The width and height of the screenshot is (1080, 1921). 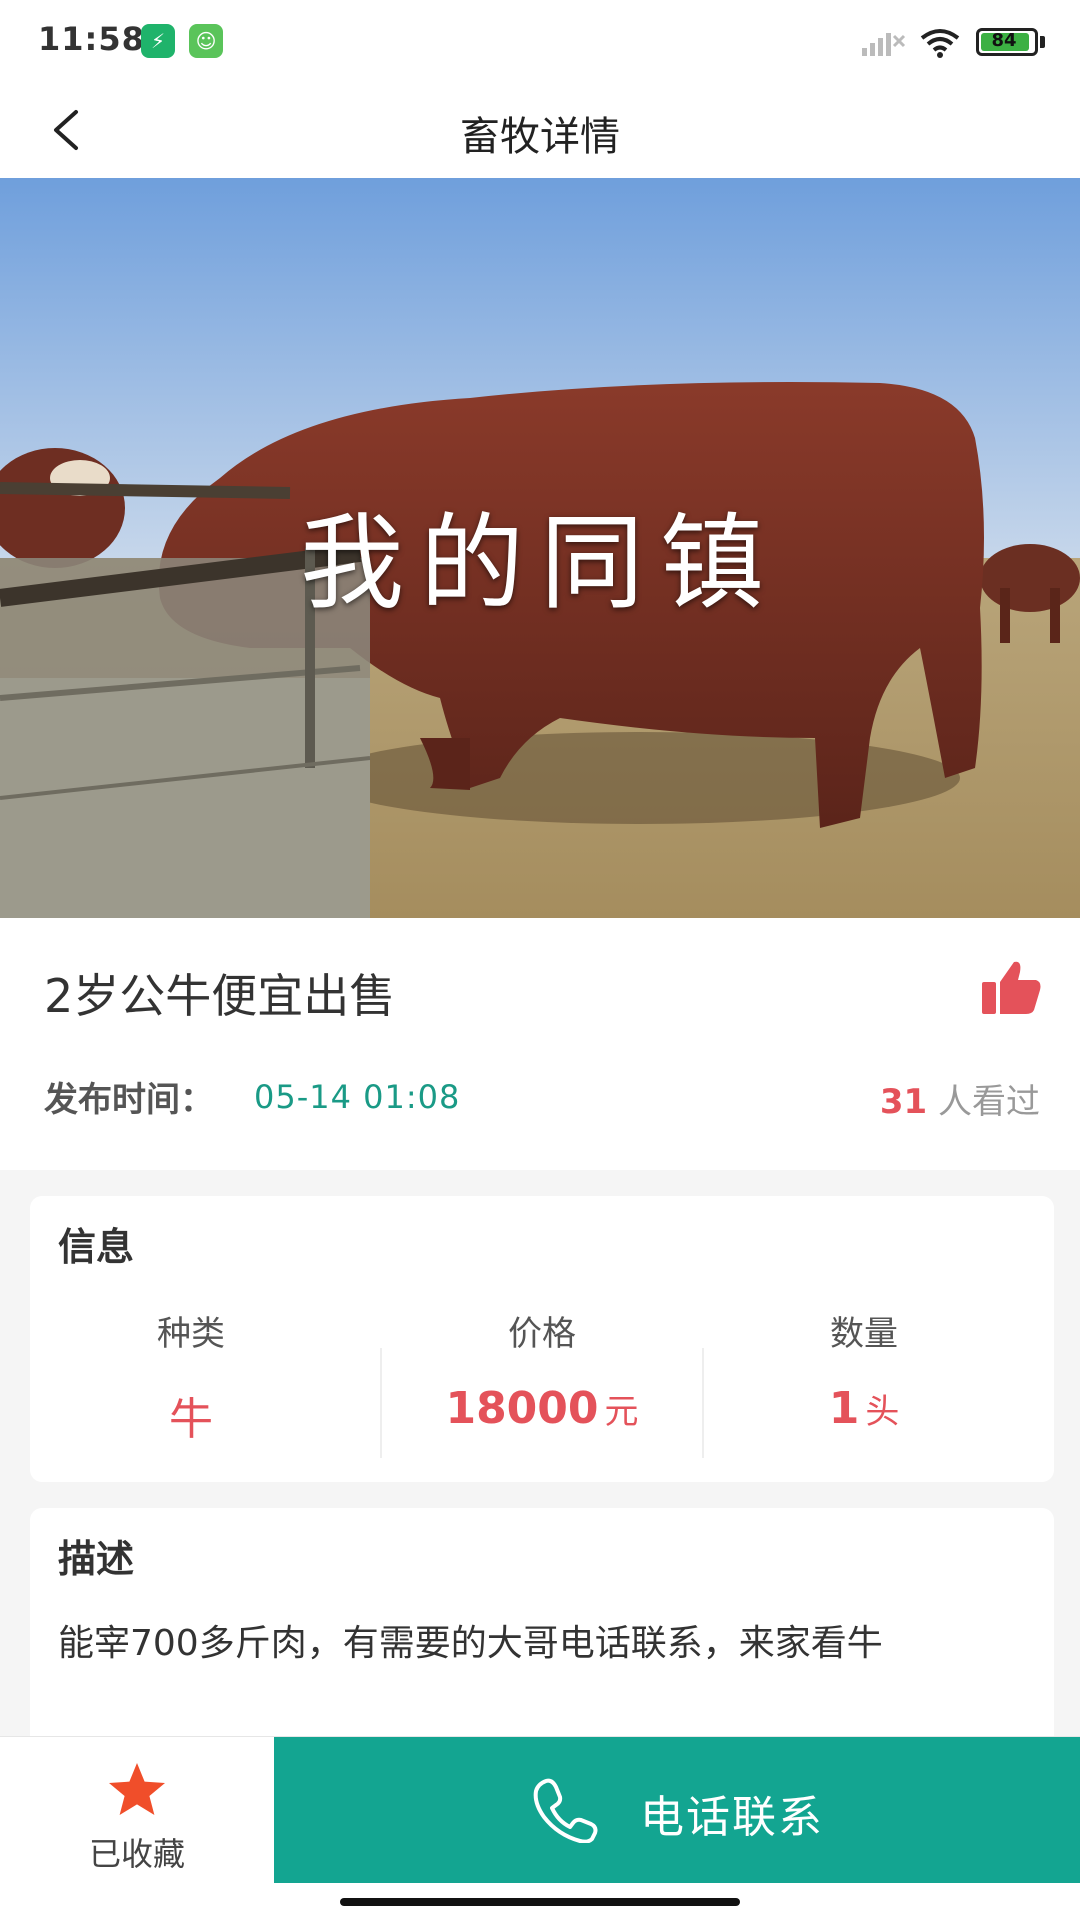 What do you see at coordinates (540, 137) in the screenshot?
I see `page-title: 畜牧详情` at bounding box center [540, 137].